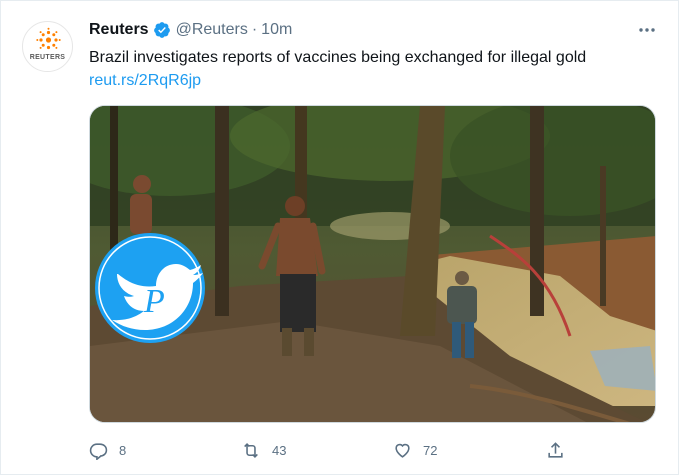  I want to click on reply-button: 8, so click(107, 450).